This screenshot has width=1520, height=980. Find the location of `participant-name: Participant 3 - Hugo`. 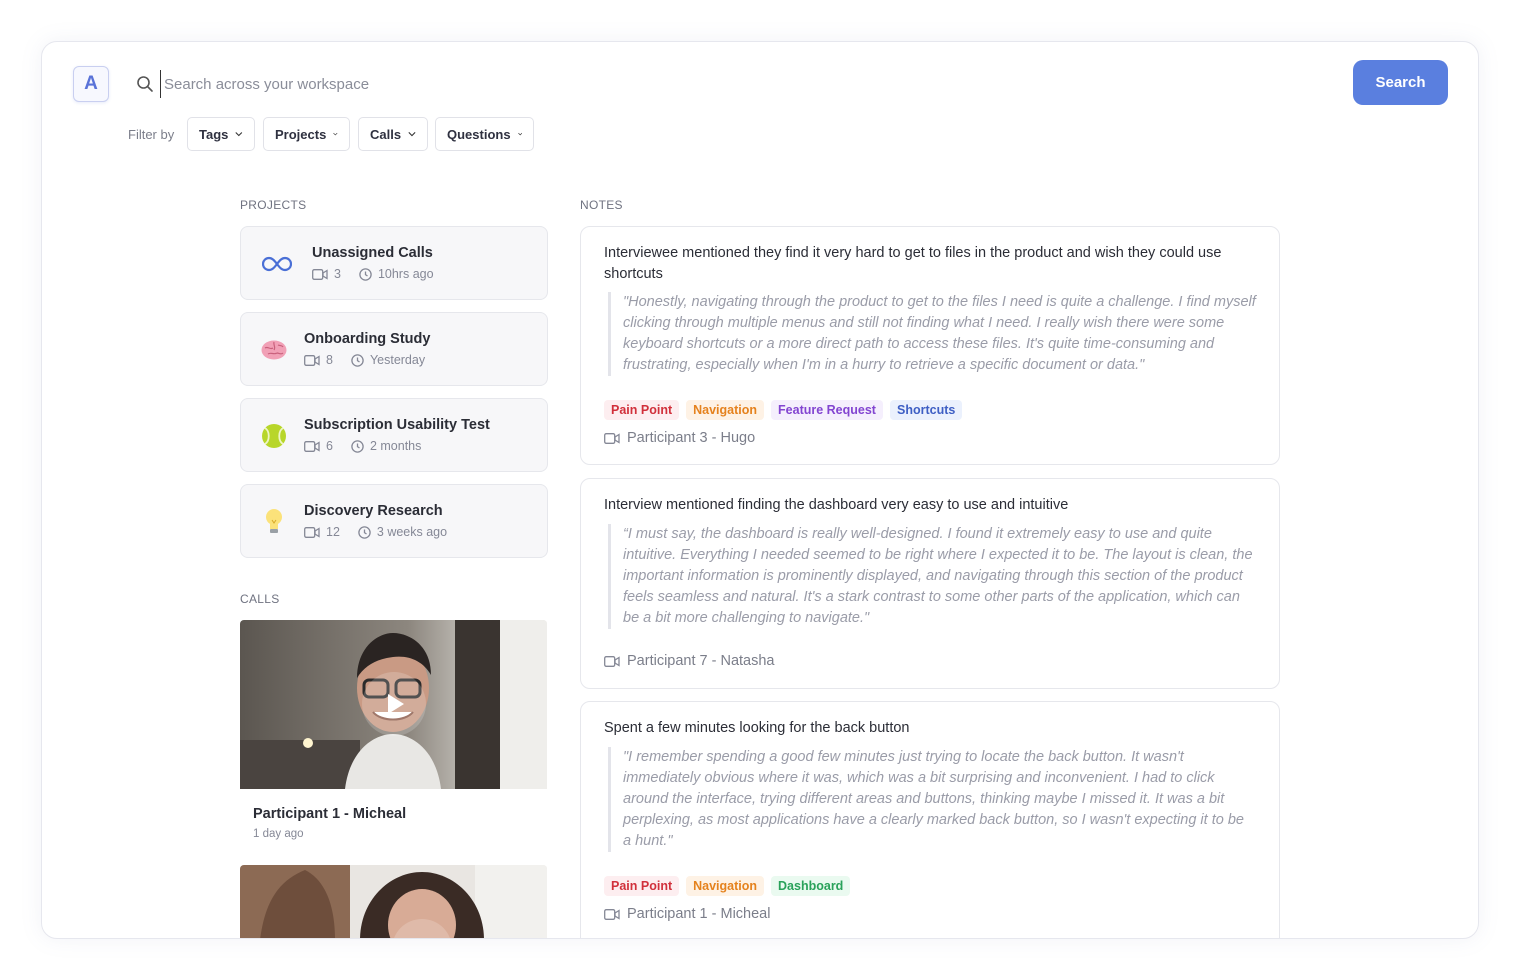

participant-name: Participant 3 - Hugo is located at coordinates (691, 438).